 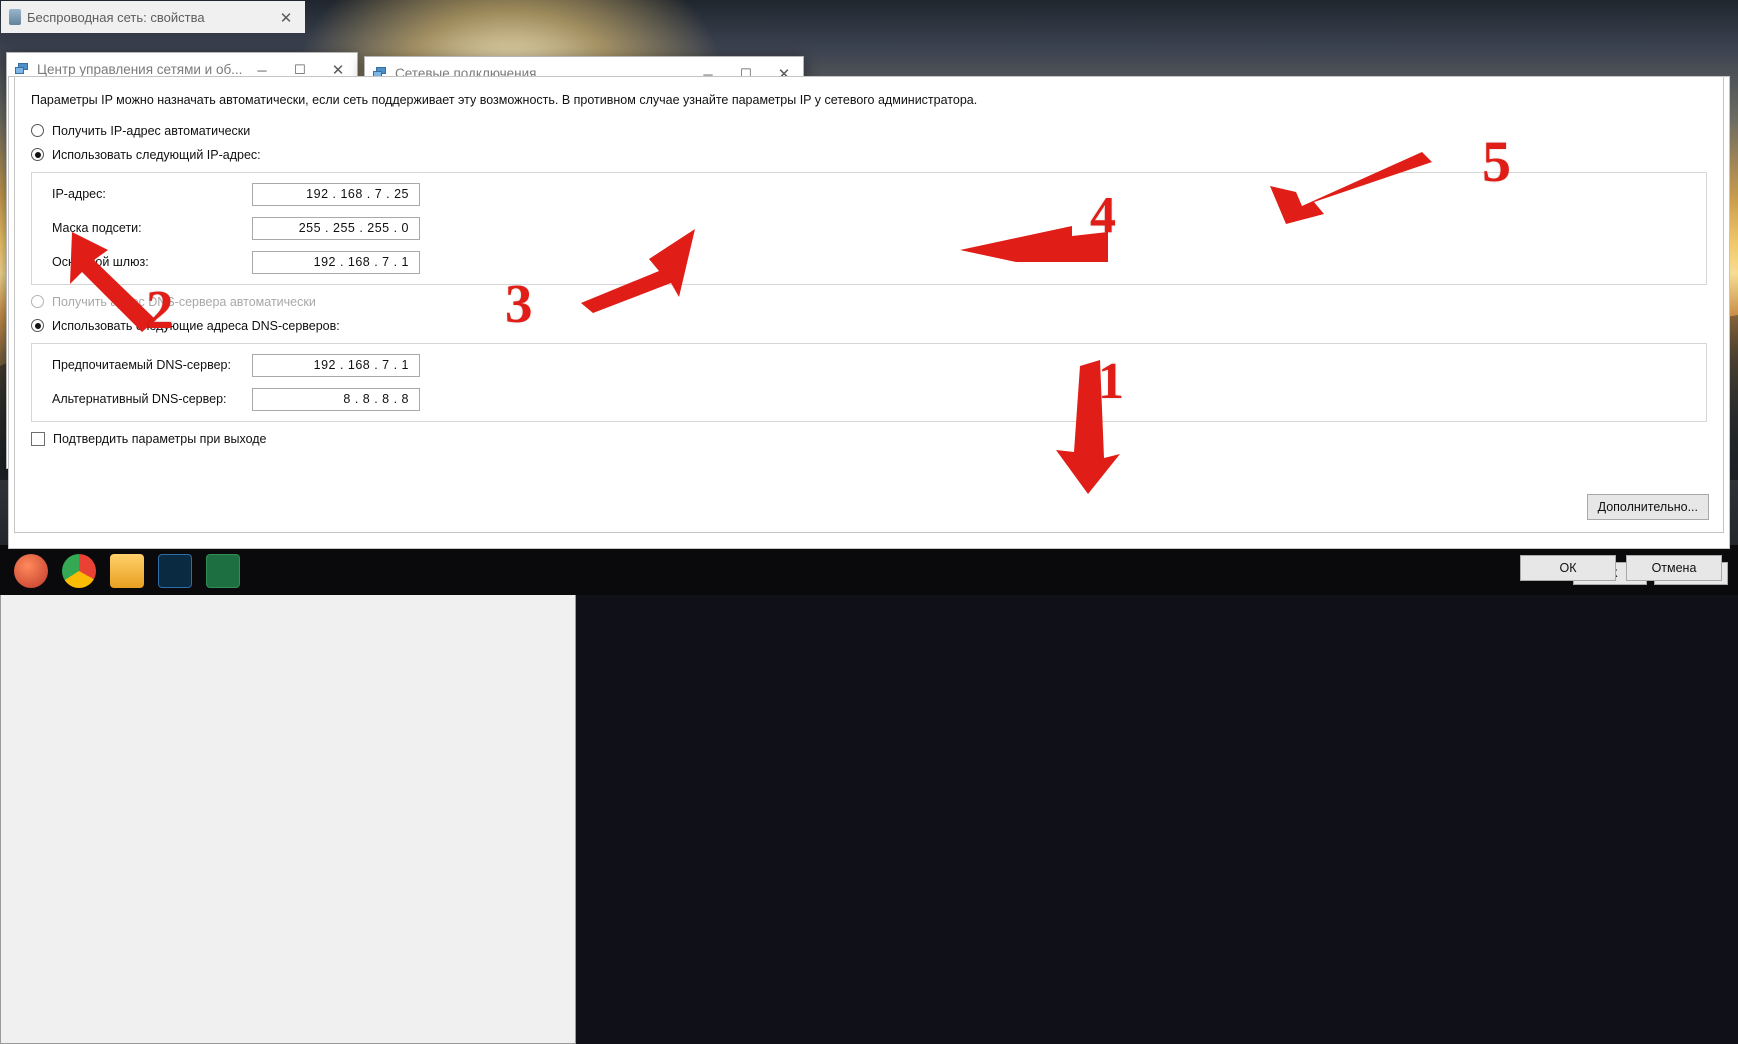 What do you see at coordinates (869, 155) in the screenshot?
I see `radio-manual-ip: Использовать следующий IP-адрес:` at bounding box center [869, 155].